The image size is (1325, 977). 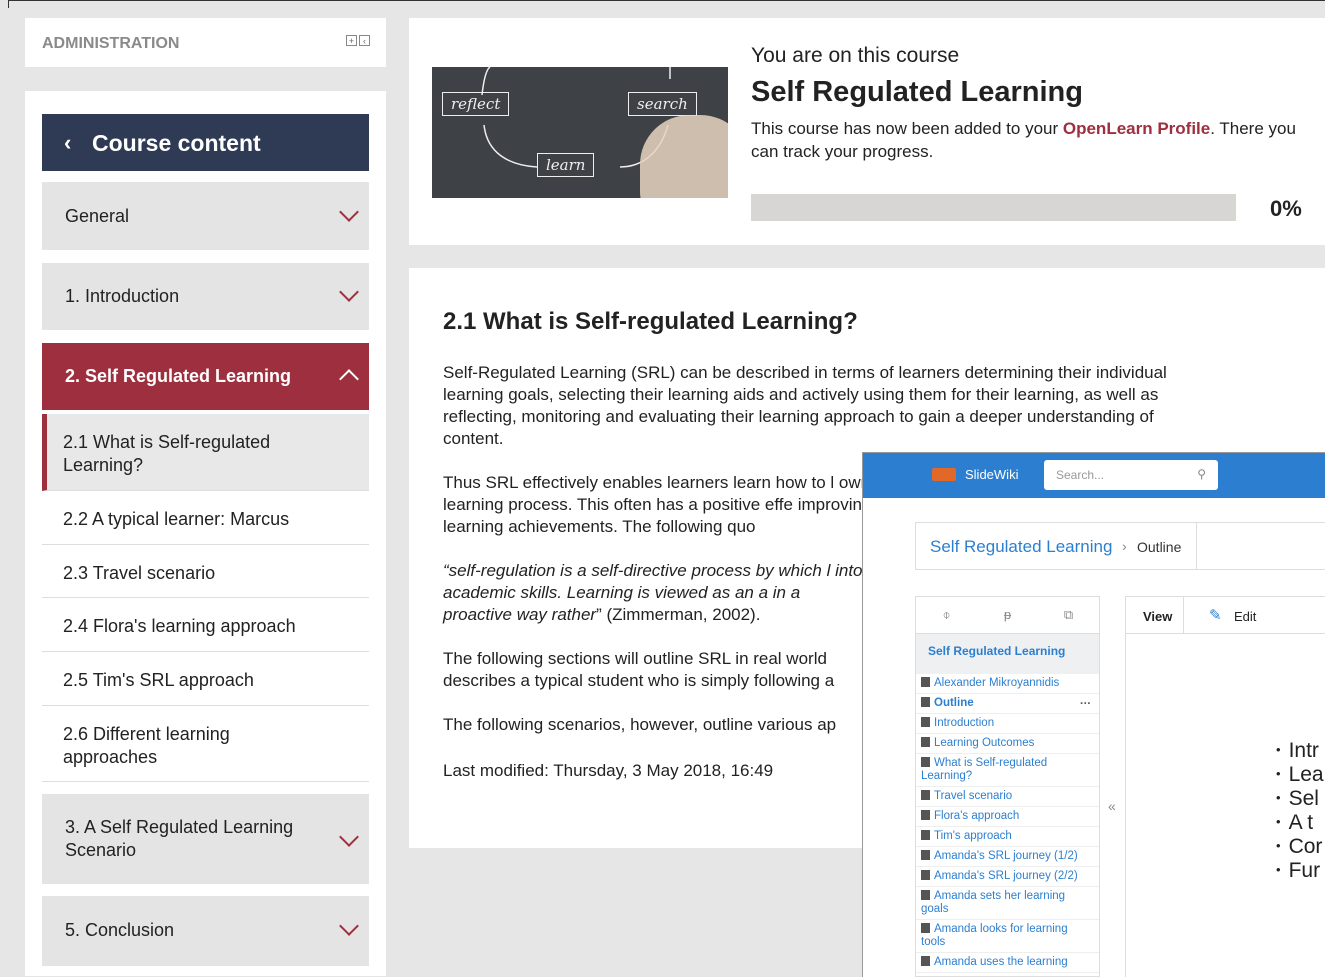 What do you see at coordinates (1001, 962) in the screenshot?
I see `tree-item-label: Amanda uses the learning` at bounding box center [1001, 962].